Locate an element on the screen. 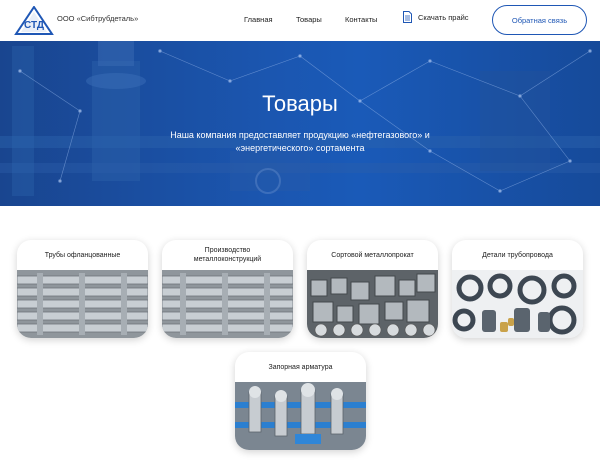 This screenshot has width=600, height=466. nav-home: Главная is located at coordinates (258, 19).